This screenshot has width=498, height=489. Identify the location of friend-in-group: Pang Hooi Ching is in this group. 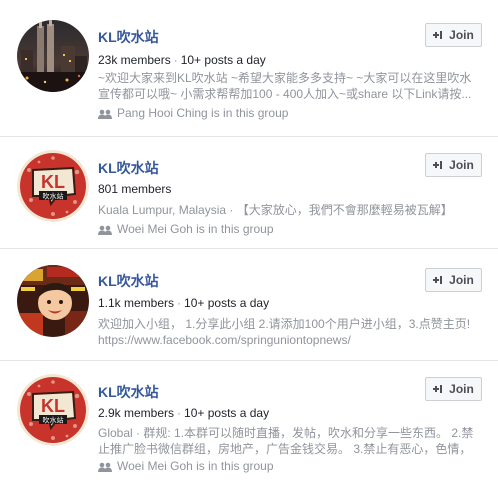
(193, 113).